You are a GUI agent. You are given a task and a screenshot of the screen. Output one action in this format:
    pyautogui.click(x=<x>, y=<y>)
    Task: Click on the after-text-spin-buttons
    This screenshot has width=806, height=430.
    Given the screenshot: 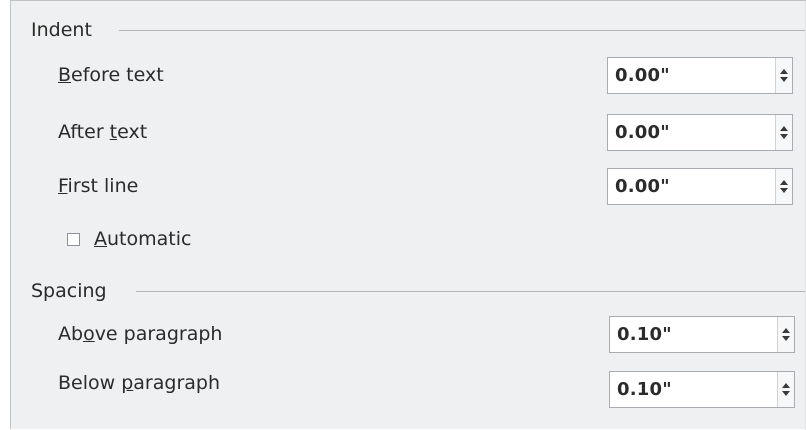 What is the action you would take?
    pyautogui.click(x=783, y=132)
    